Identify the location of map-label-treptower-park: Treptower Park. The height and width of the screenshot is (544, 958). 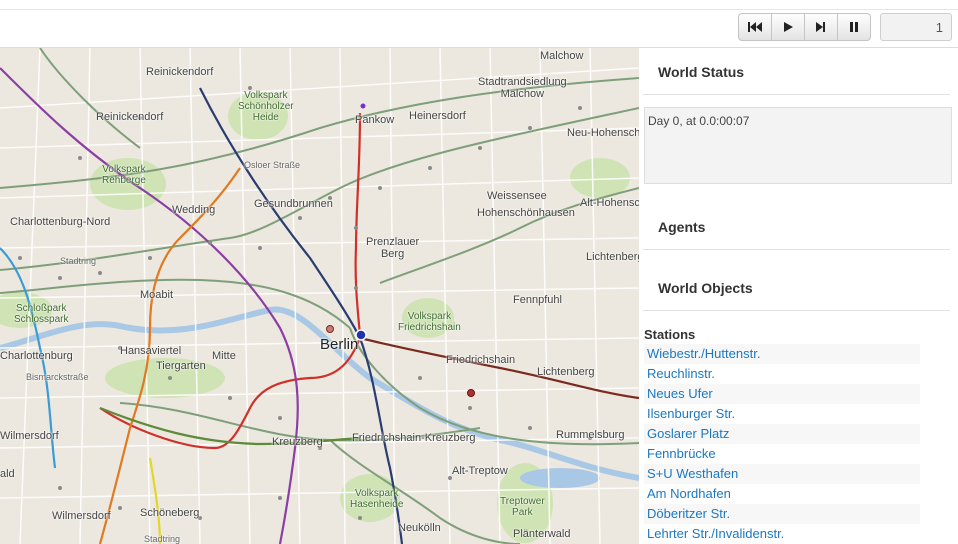
(522, 507).